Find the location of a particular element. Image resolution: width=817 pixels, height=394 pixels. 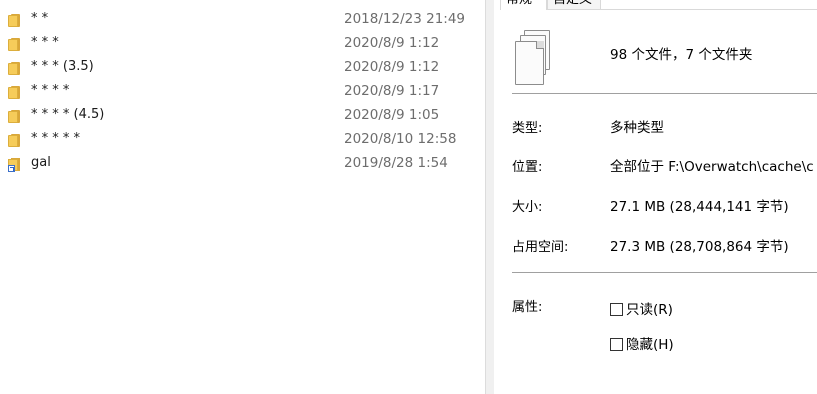

pane-divider is located at coordinates (490, 197).